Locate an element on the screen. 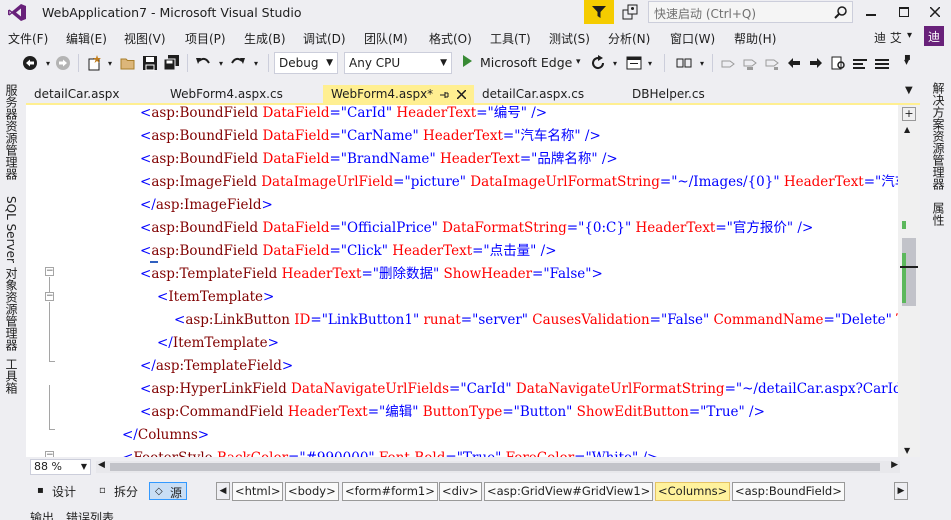 This screenshot has height=520, width=951. user-name: 迪 艾 is located at coordinates (888, 37).